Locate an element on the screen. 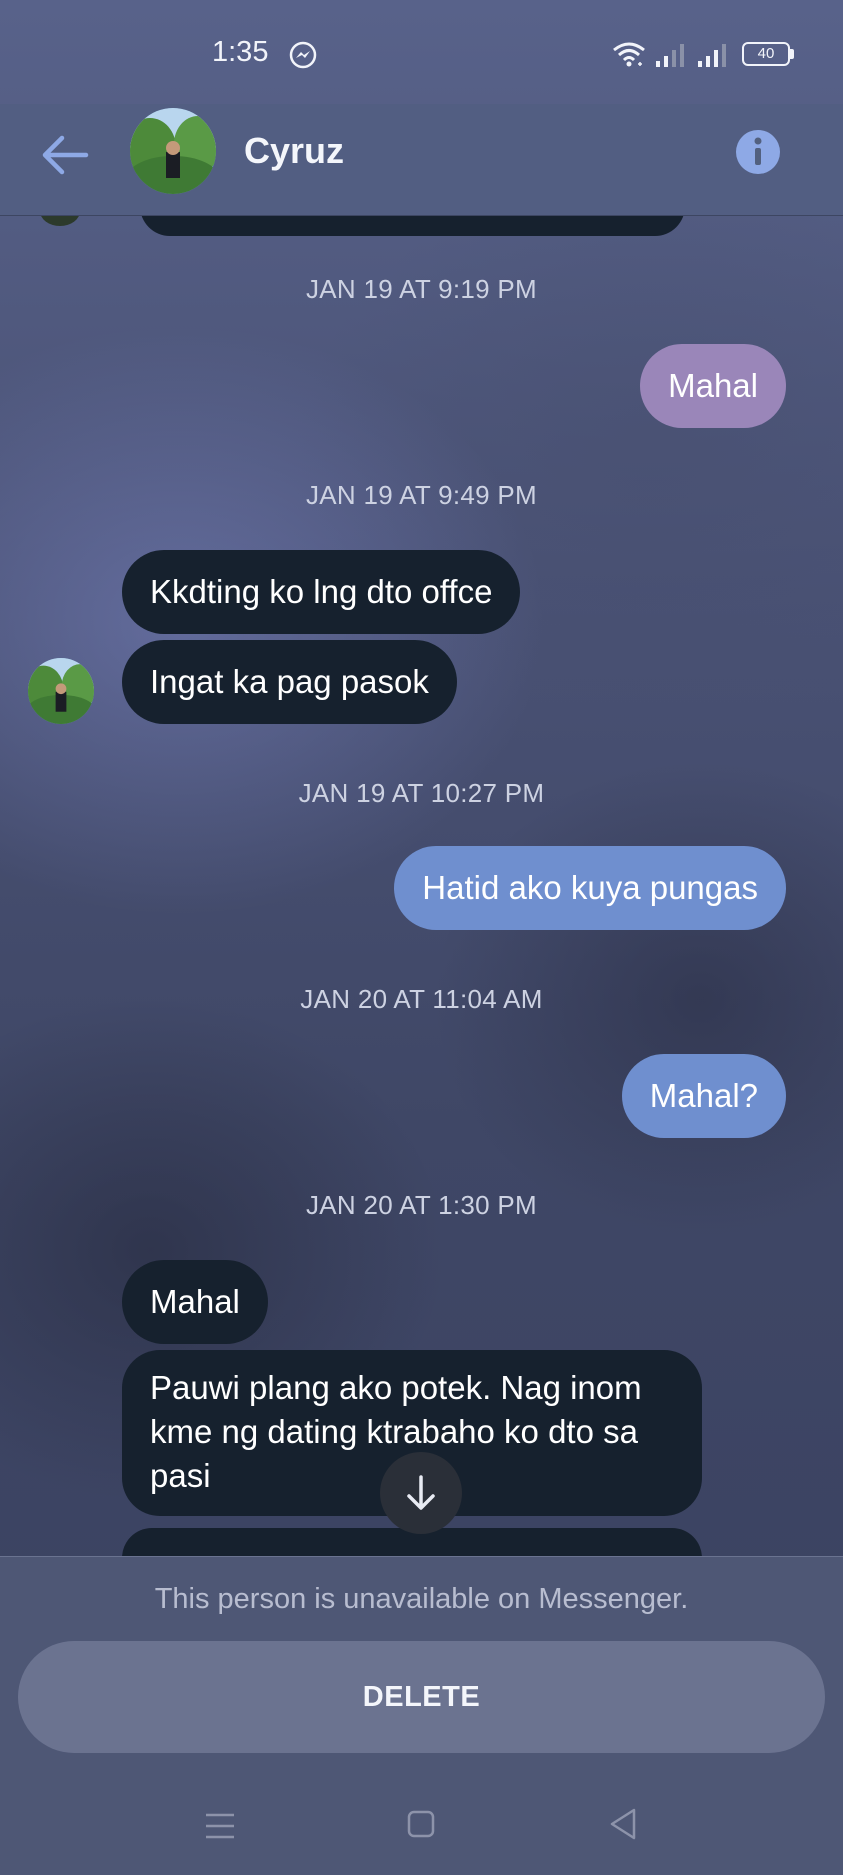  timestamp: JAN 20 AT 1:30 PM is located at coordinates (421, 1205).